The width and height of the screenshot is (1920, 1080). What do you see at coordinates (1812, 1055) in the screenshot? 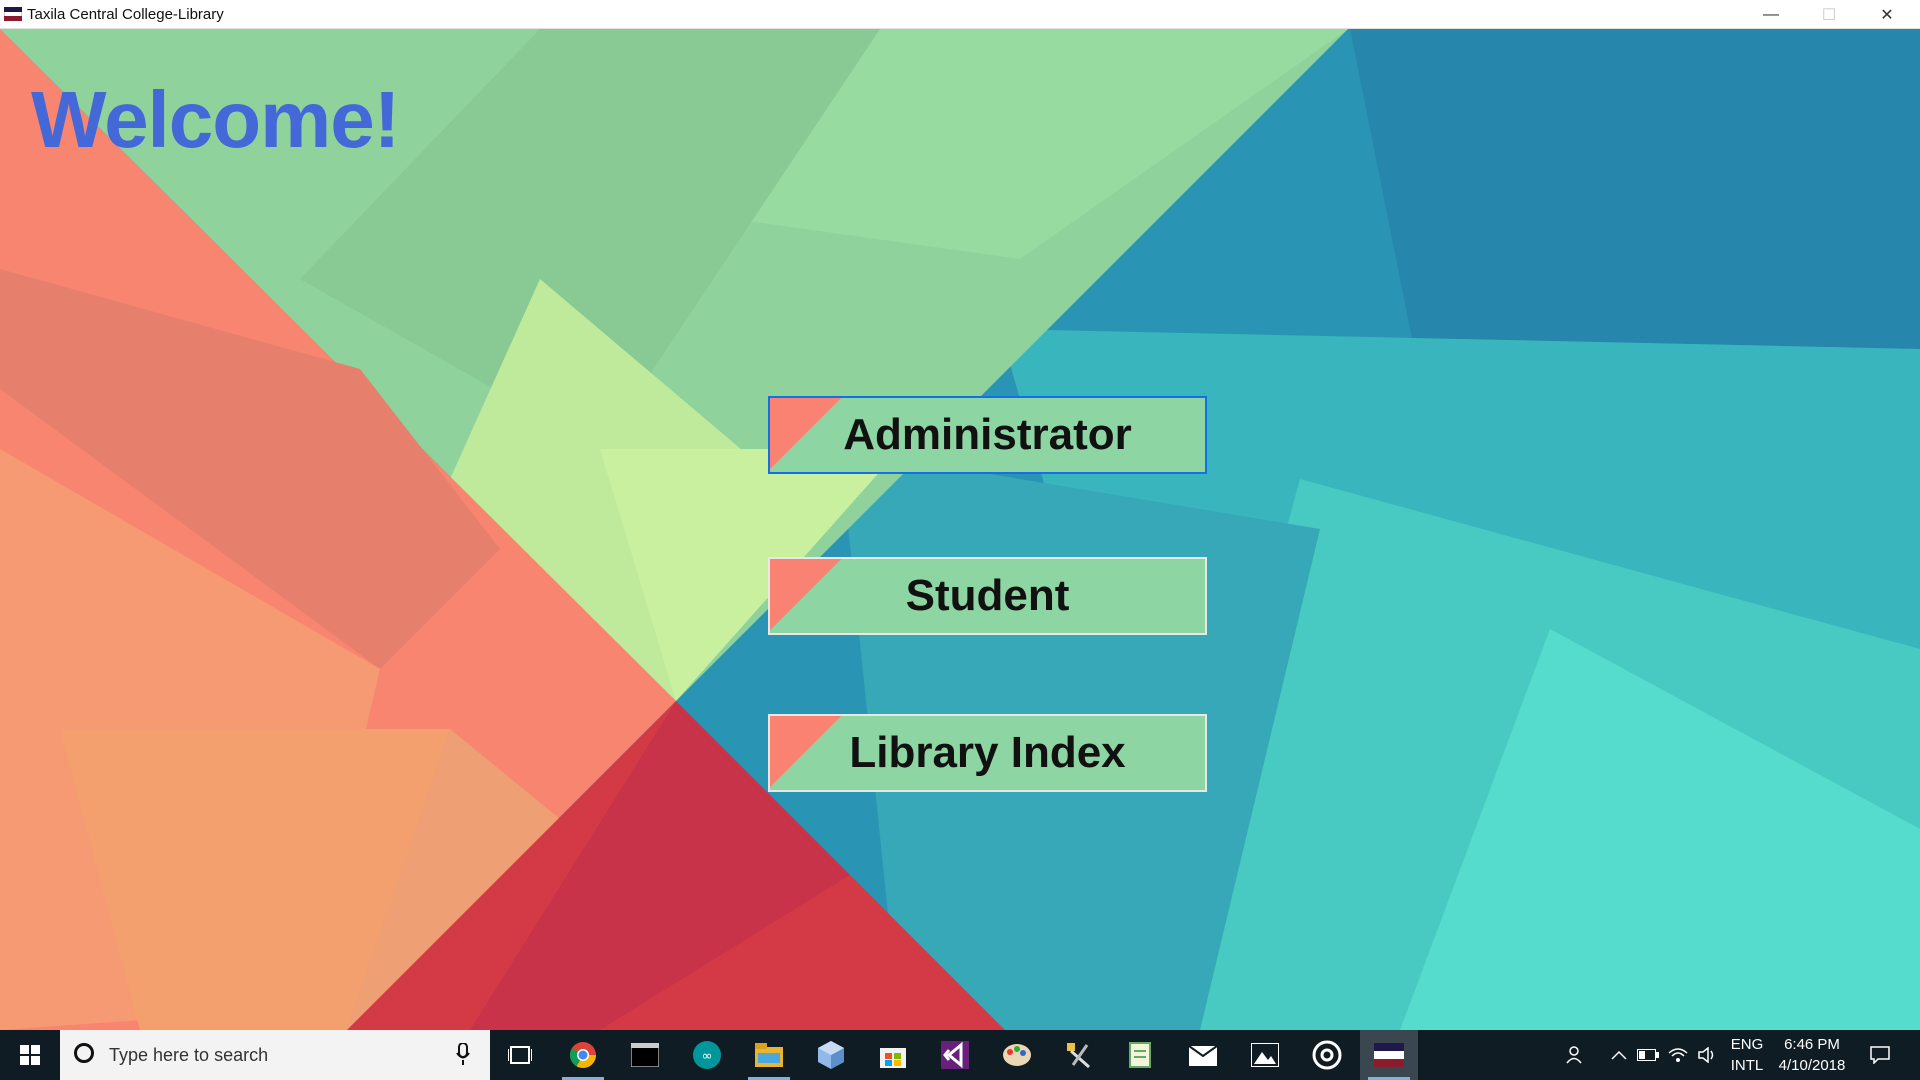
I see `clock: 6:46 PM 4/10/2018` at bounding box center [1812, 1055].